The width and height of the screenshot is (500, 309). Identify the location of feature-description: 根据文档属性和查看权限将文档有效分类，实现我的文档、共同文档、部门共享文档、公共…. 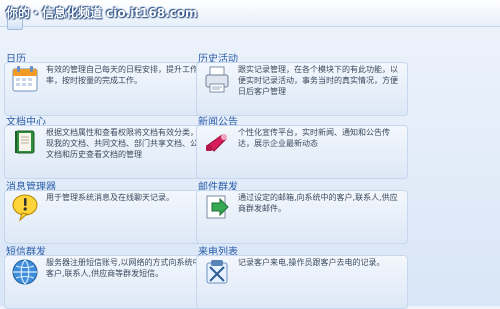
(126, 143).